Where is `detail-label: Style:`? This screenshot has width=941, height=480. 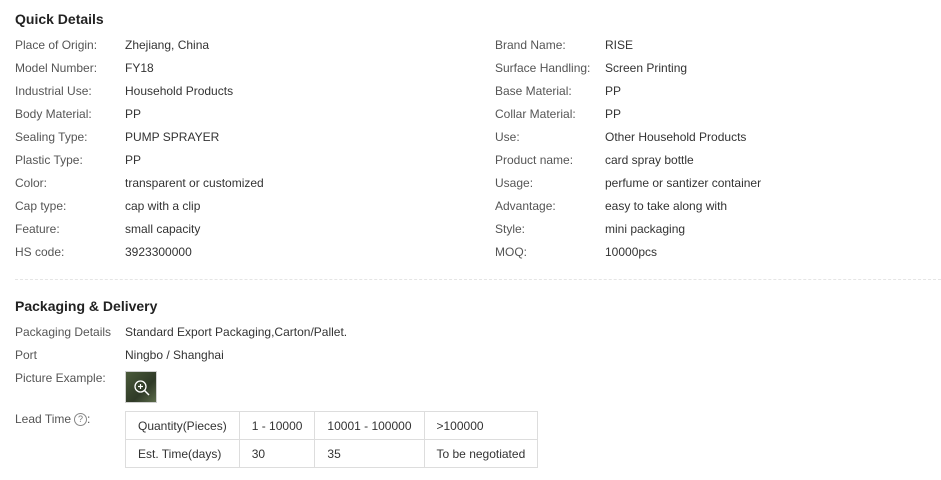 detail-label: Style: is located at coordinates (510, 229).